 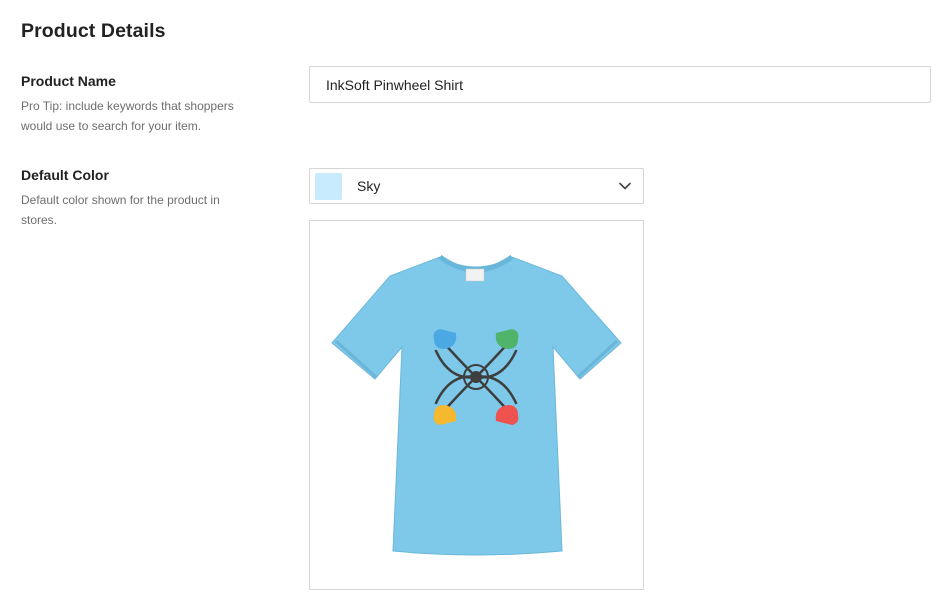 I want to click on product-name-field-wrapper, so click(x=620, y=84).